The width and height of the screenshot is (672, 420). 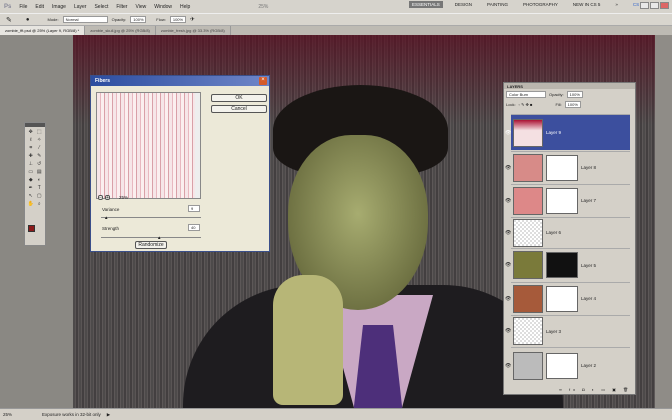 What do you see at coordinates (40, 180) in the screenshot?
I see `dodge-tool-icon: ◐` at bounding box center [40, 180].